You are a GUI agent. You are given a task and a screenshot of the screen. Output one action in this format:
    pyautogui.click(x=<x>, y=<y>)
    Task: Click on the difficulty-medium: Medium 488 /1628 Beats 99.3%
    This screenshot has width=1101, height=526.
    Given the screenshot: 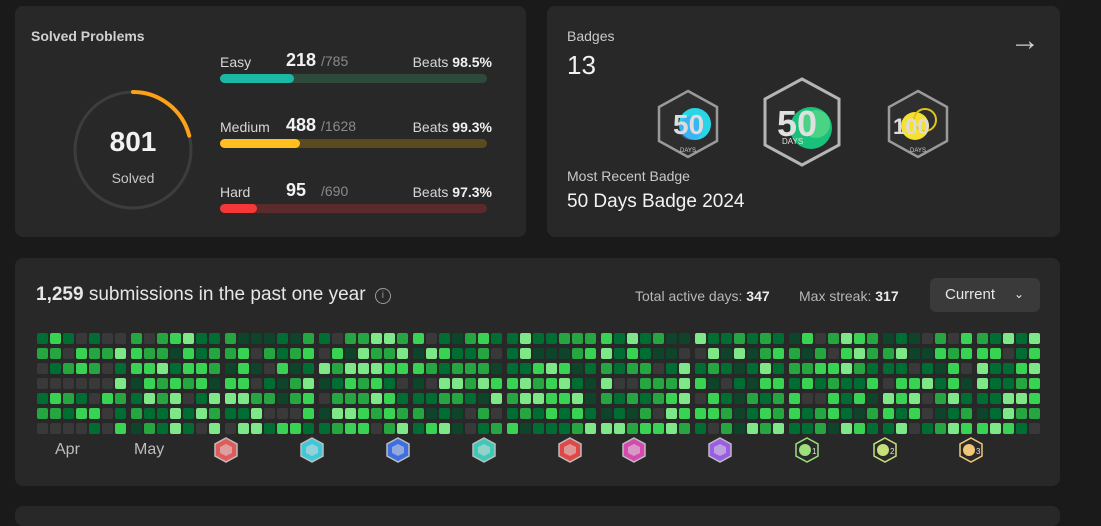 What is the action you would take?
    pyautogui.click(x=356, y=137)
    